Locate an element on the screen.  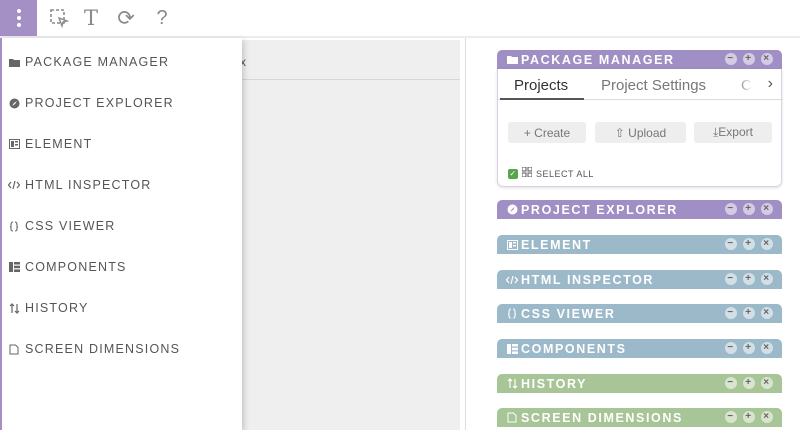
menu-item-components: COMPONENTS is located at coordinates (67, 267).